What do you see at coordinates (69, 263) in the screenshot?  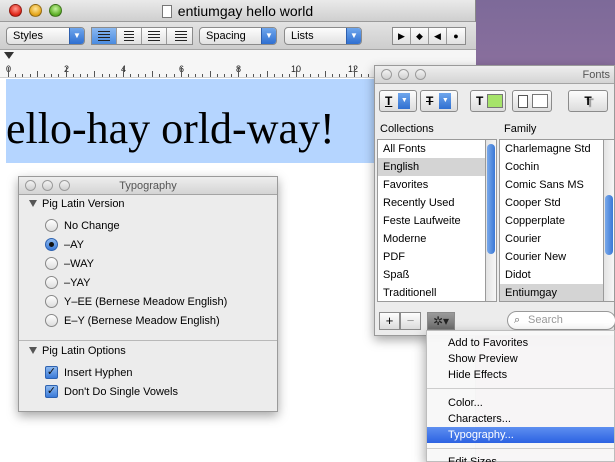 I see `version-radio: –WAY` at bounding box center [69, 263].